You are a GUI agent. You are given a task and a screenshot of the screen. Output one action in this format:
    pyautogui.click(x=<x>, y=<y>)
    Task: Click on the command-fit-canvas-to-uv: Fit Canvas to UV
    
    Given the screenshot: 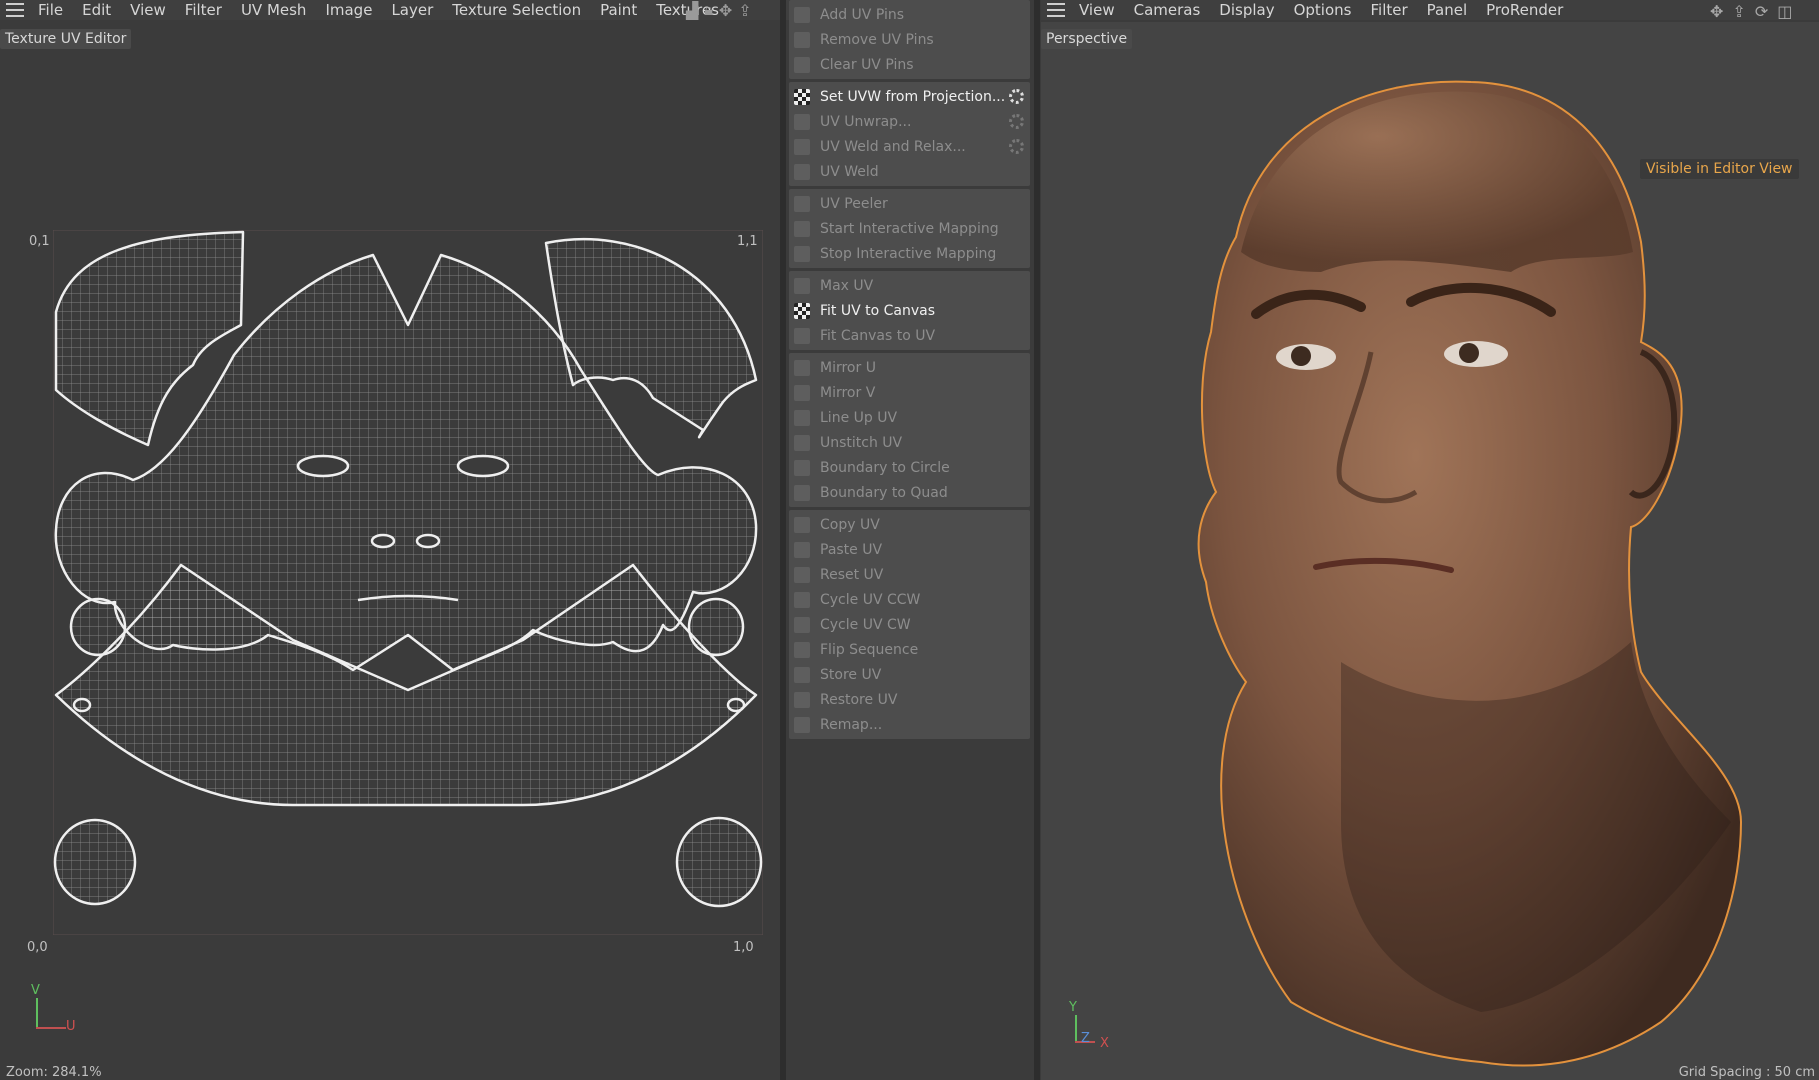 What is the action you would take?
    pyautogui.click(x=909, y=335)
    